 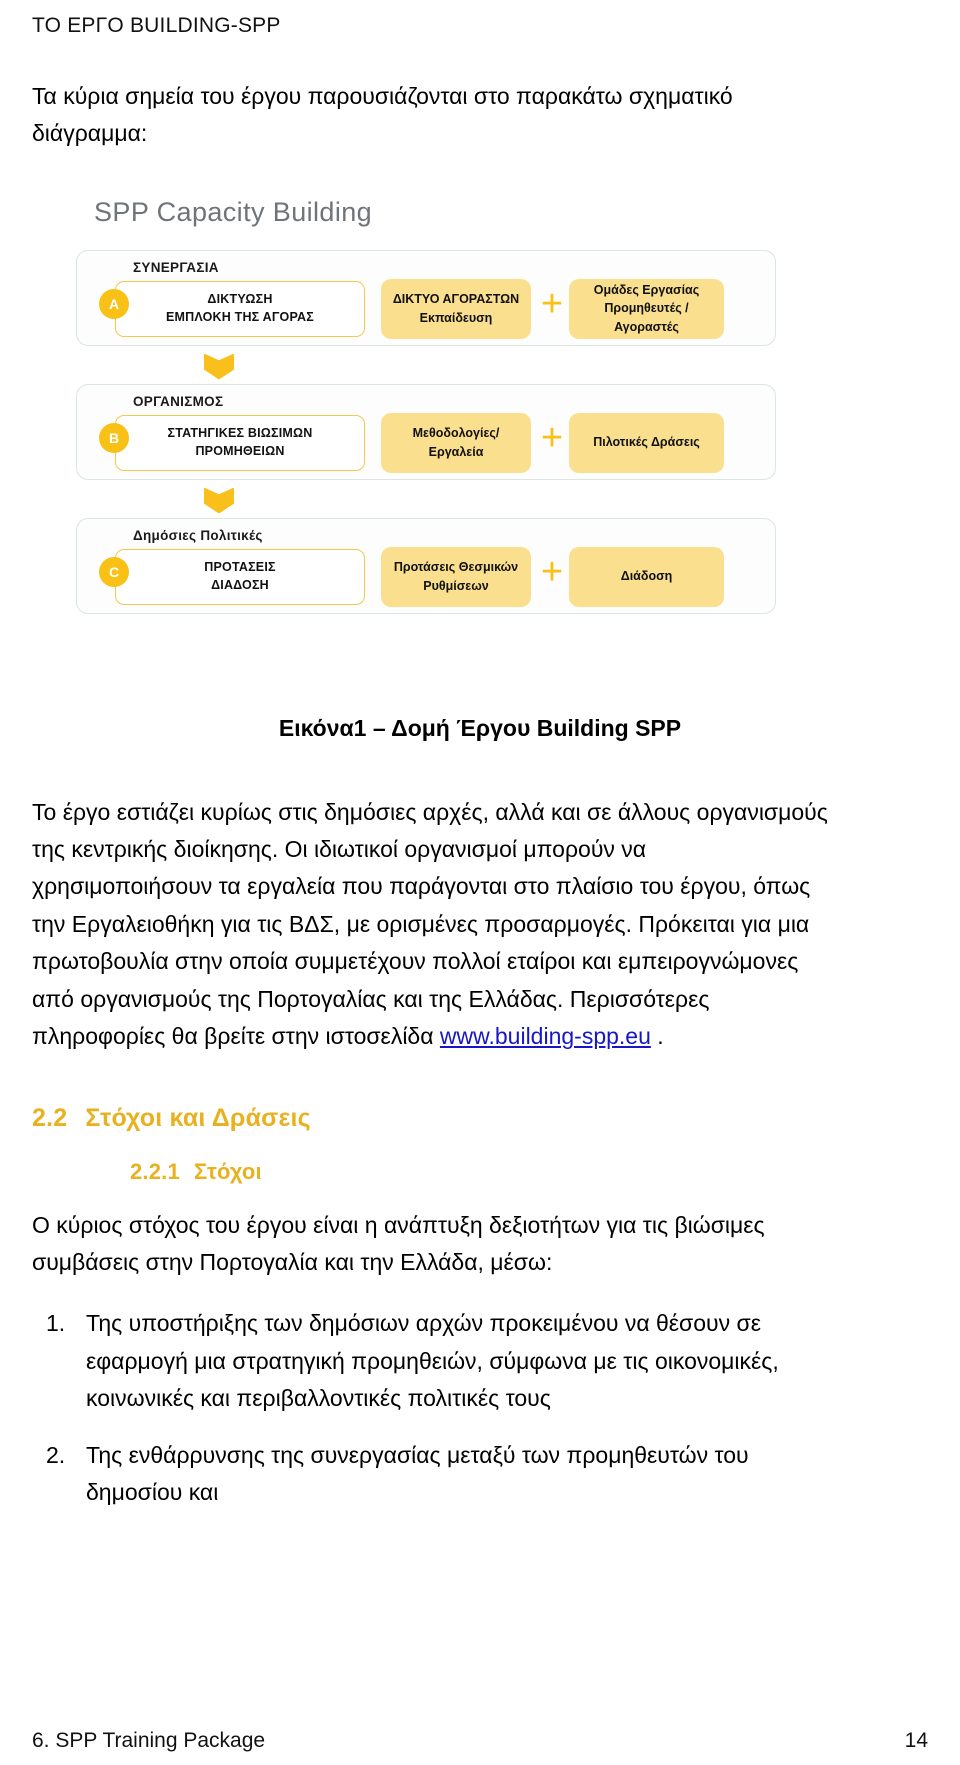 What do you see at coordinates (56, 1323) in the screenshot?
I see `goal-1-marker: 1.` at bounding box center [56, 1323].